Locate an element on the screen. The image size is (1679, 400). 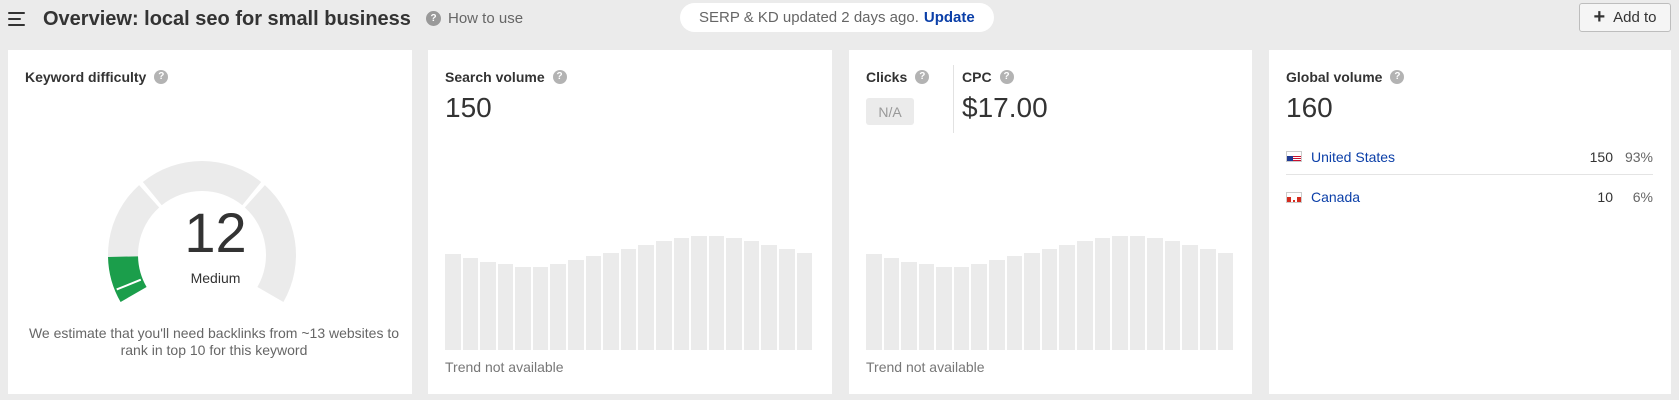
sv-label: Search volume is located at coordinates (495, 77).